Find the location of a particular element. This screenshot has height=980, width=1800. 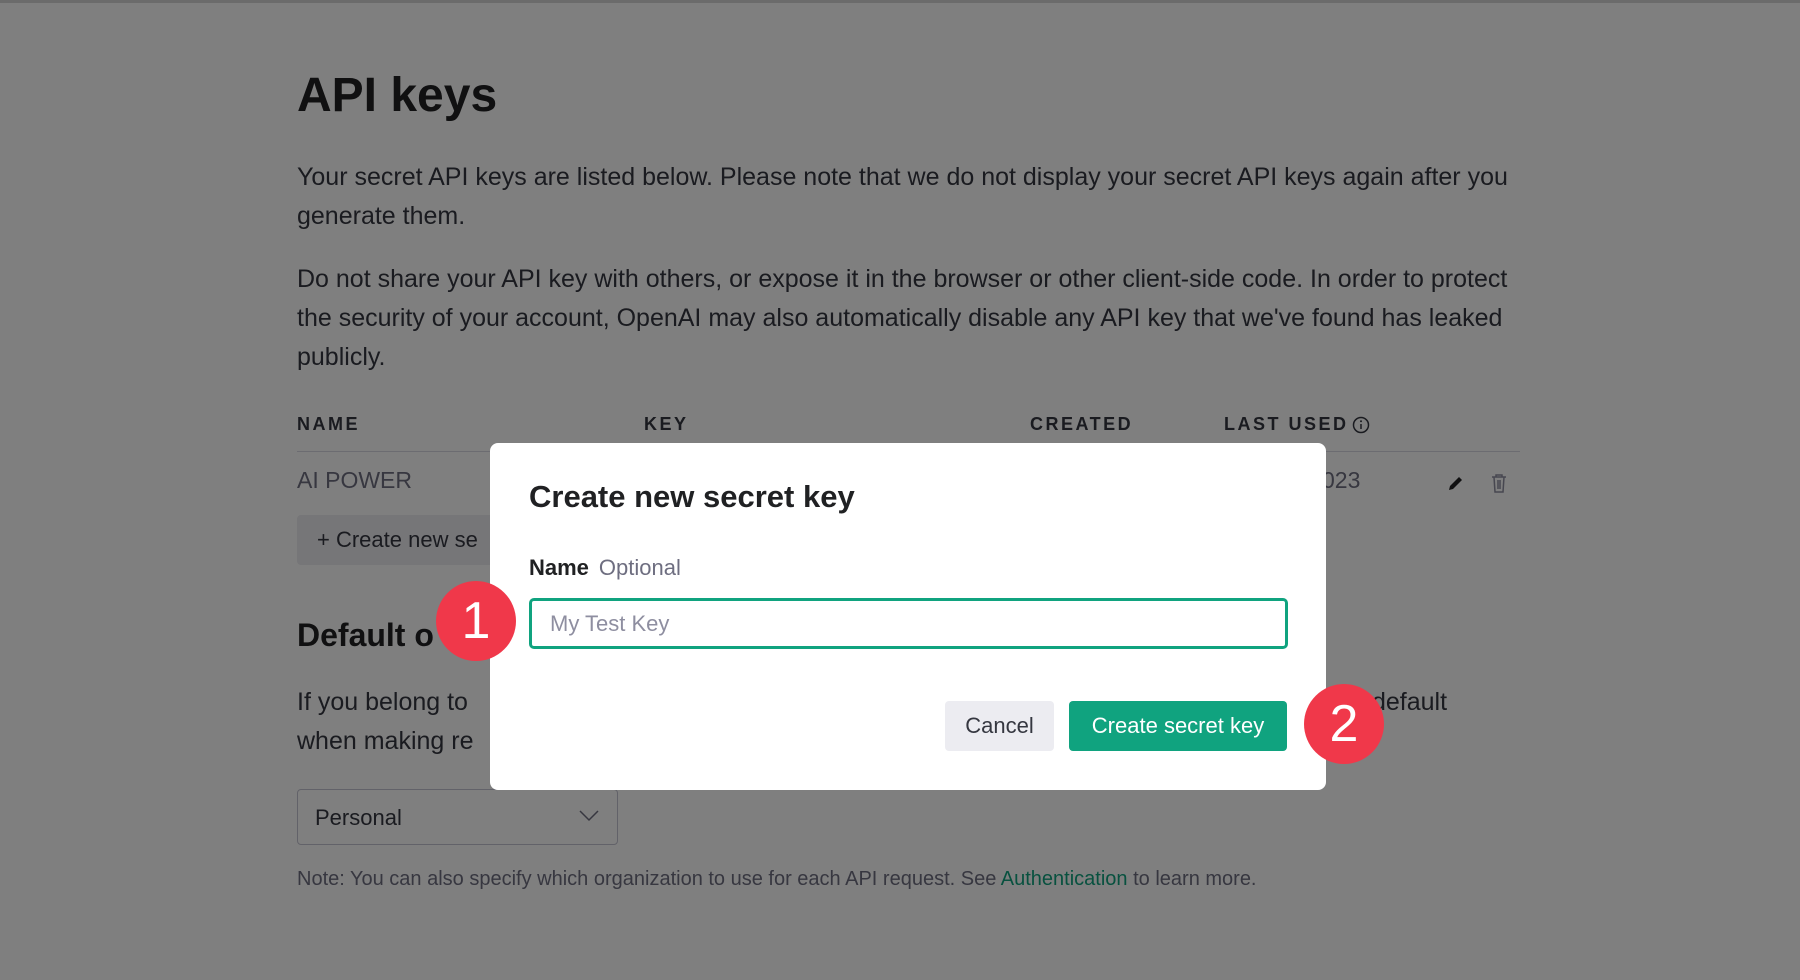

optional-label: Optional is located at coordinates (639, 567).